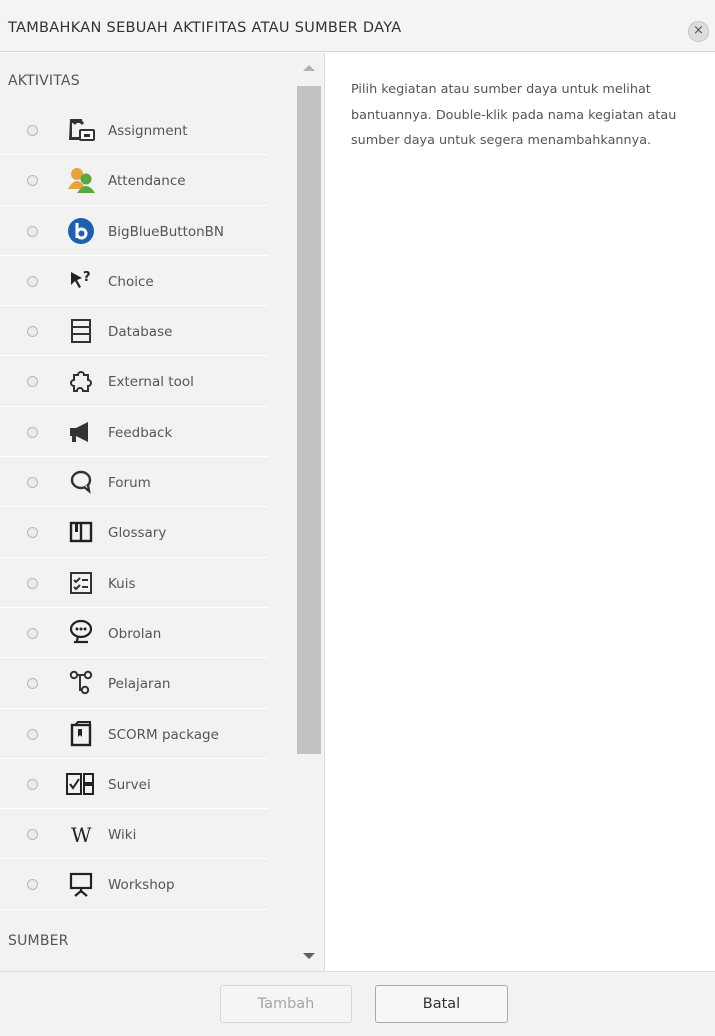 The image size is (715, 1036). What do you see at coordinates (148, 131) in the screenshot?
I see `module-label: Assignment` at bounding box center [148, 131].